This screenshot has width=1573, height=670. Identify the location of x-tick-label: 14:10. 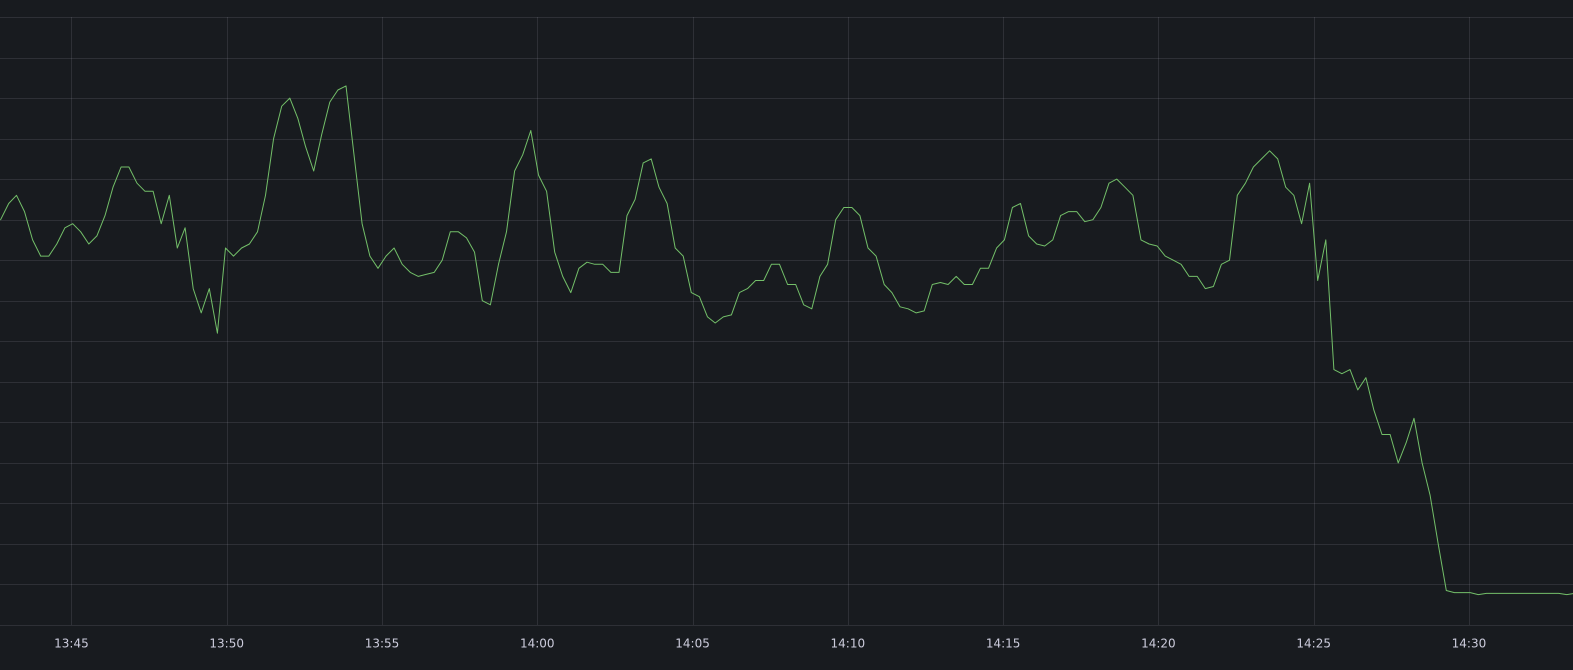
(848, 644).